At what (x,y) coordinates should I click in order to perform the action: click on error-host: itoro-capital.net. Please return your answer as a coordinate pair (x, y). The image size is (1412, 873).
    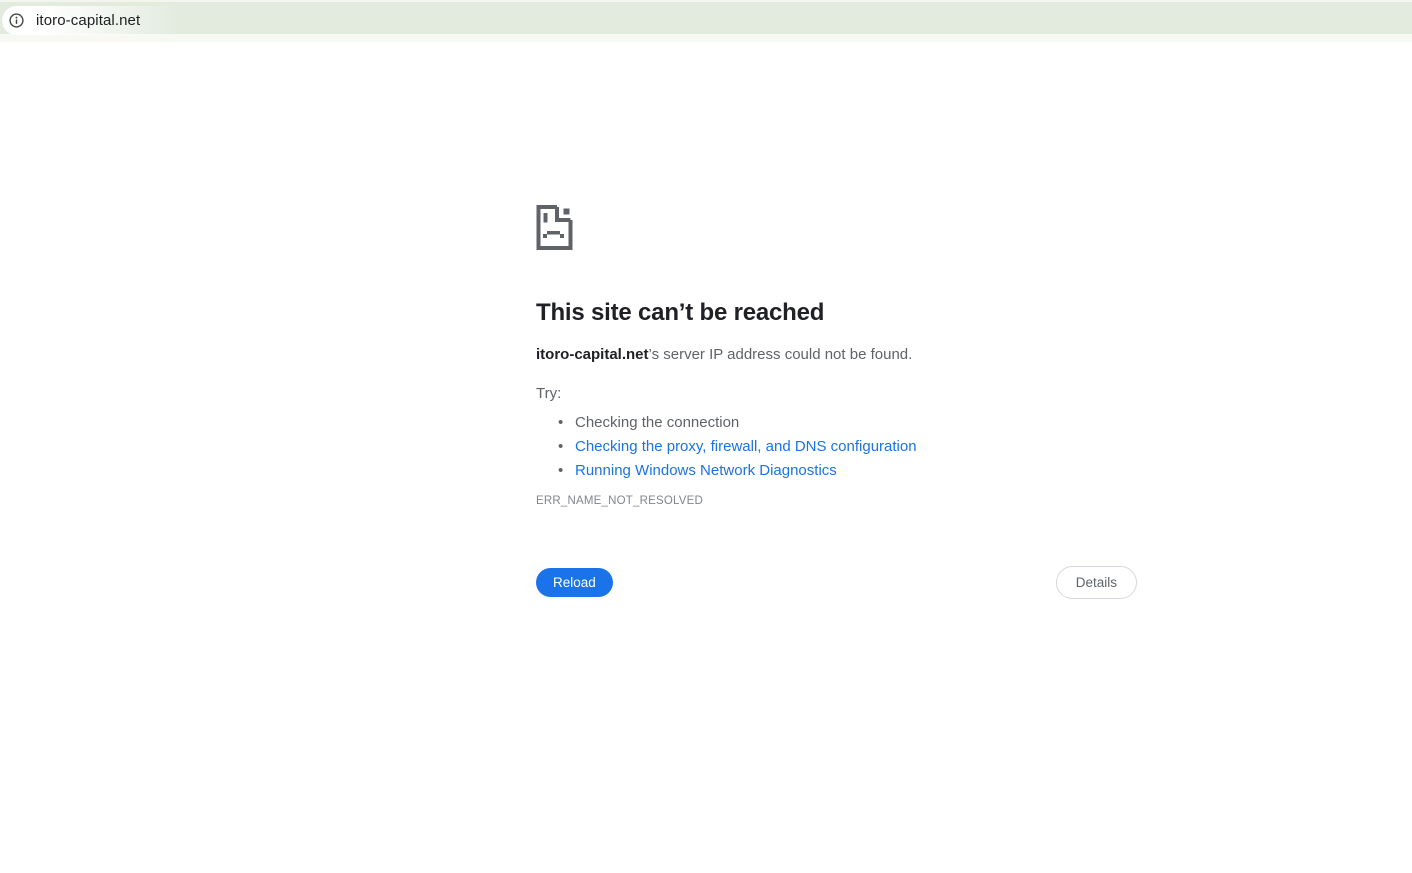
    Looking at the image, I should click on (592, 354).